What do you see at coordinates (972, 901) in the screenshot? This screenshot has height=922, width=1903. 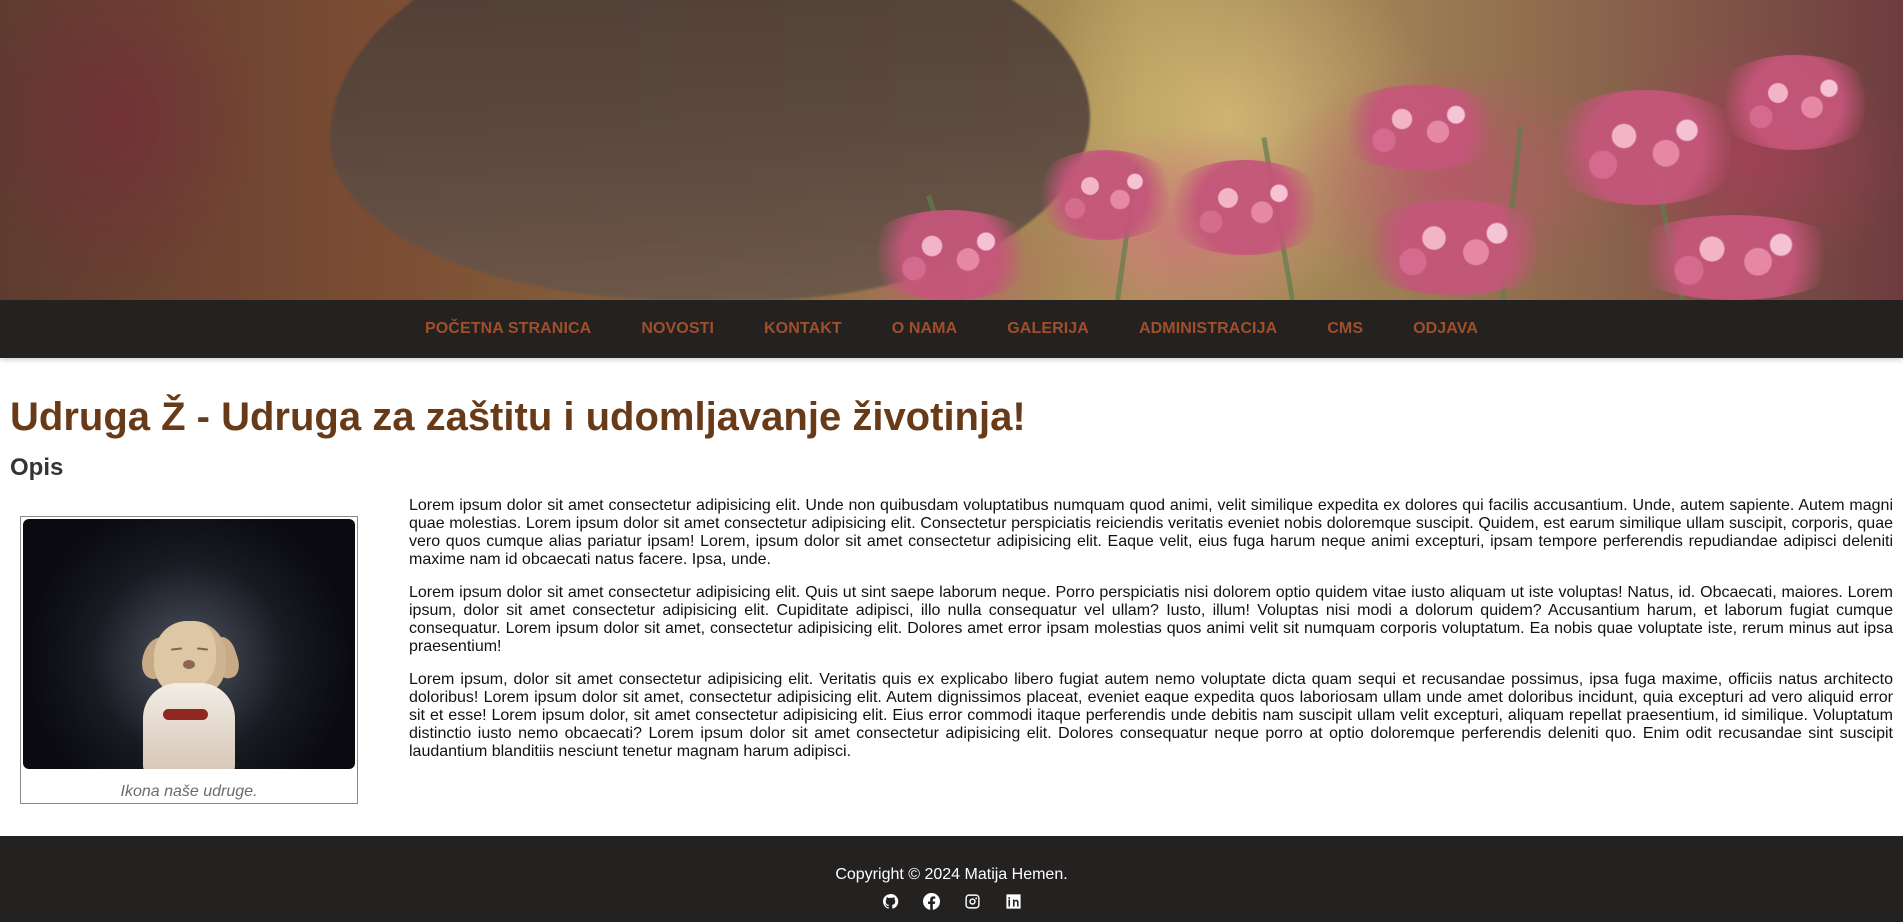 I see `instagram-icon` at bounding box center [972, 901].